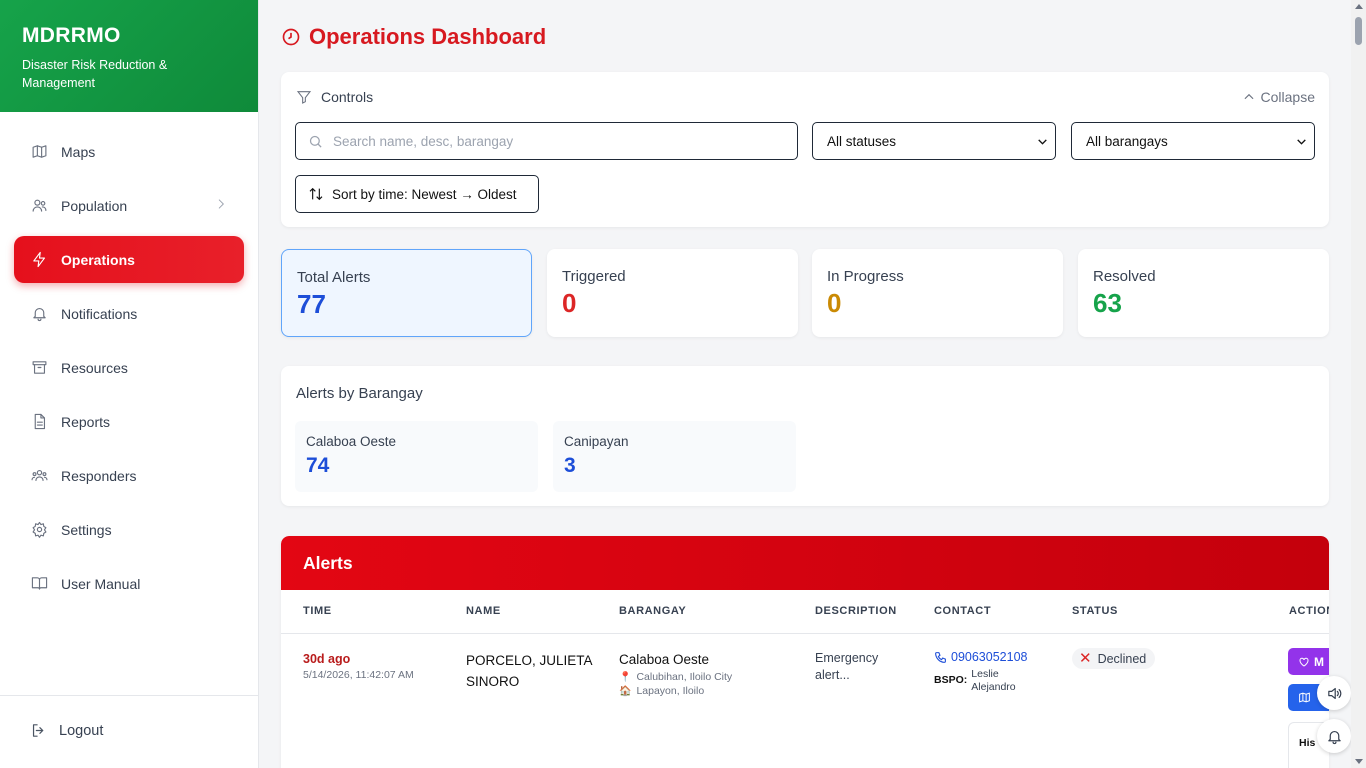 The width and height of the screenshot is (1366, 768). What do you see at coordinates (989, 657) in the screenshot?
I see `phone-number: 09063052108` at bounding box center [989, 657].